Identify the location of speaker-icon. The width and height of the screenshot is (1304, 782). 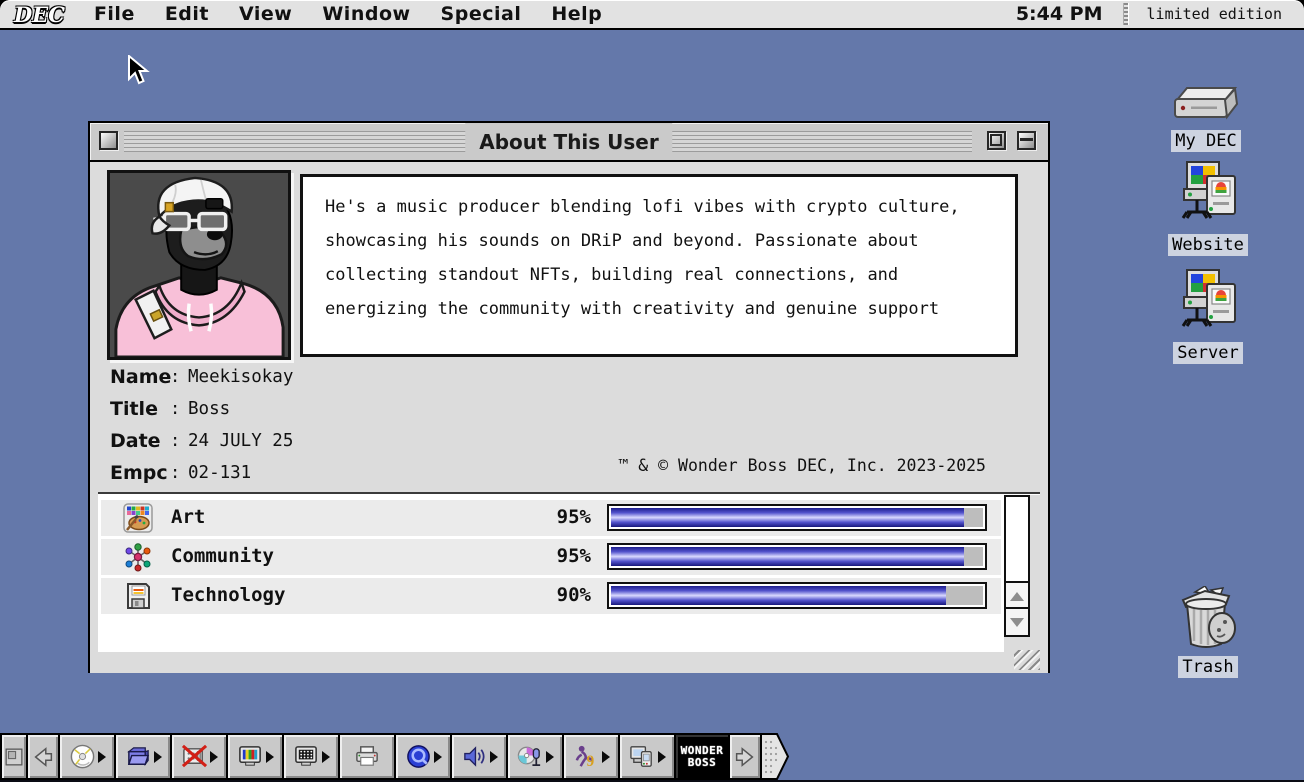
(474, 756).